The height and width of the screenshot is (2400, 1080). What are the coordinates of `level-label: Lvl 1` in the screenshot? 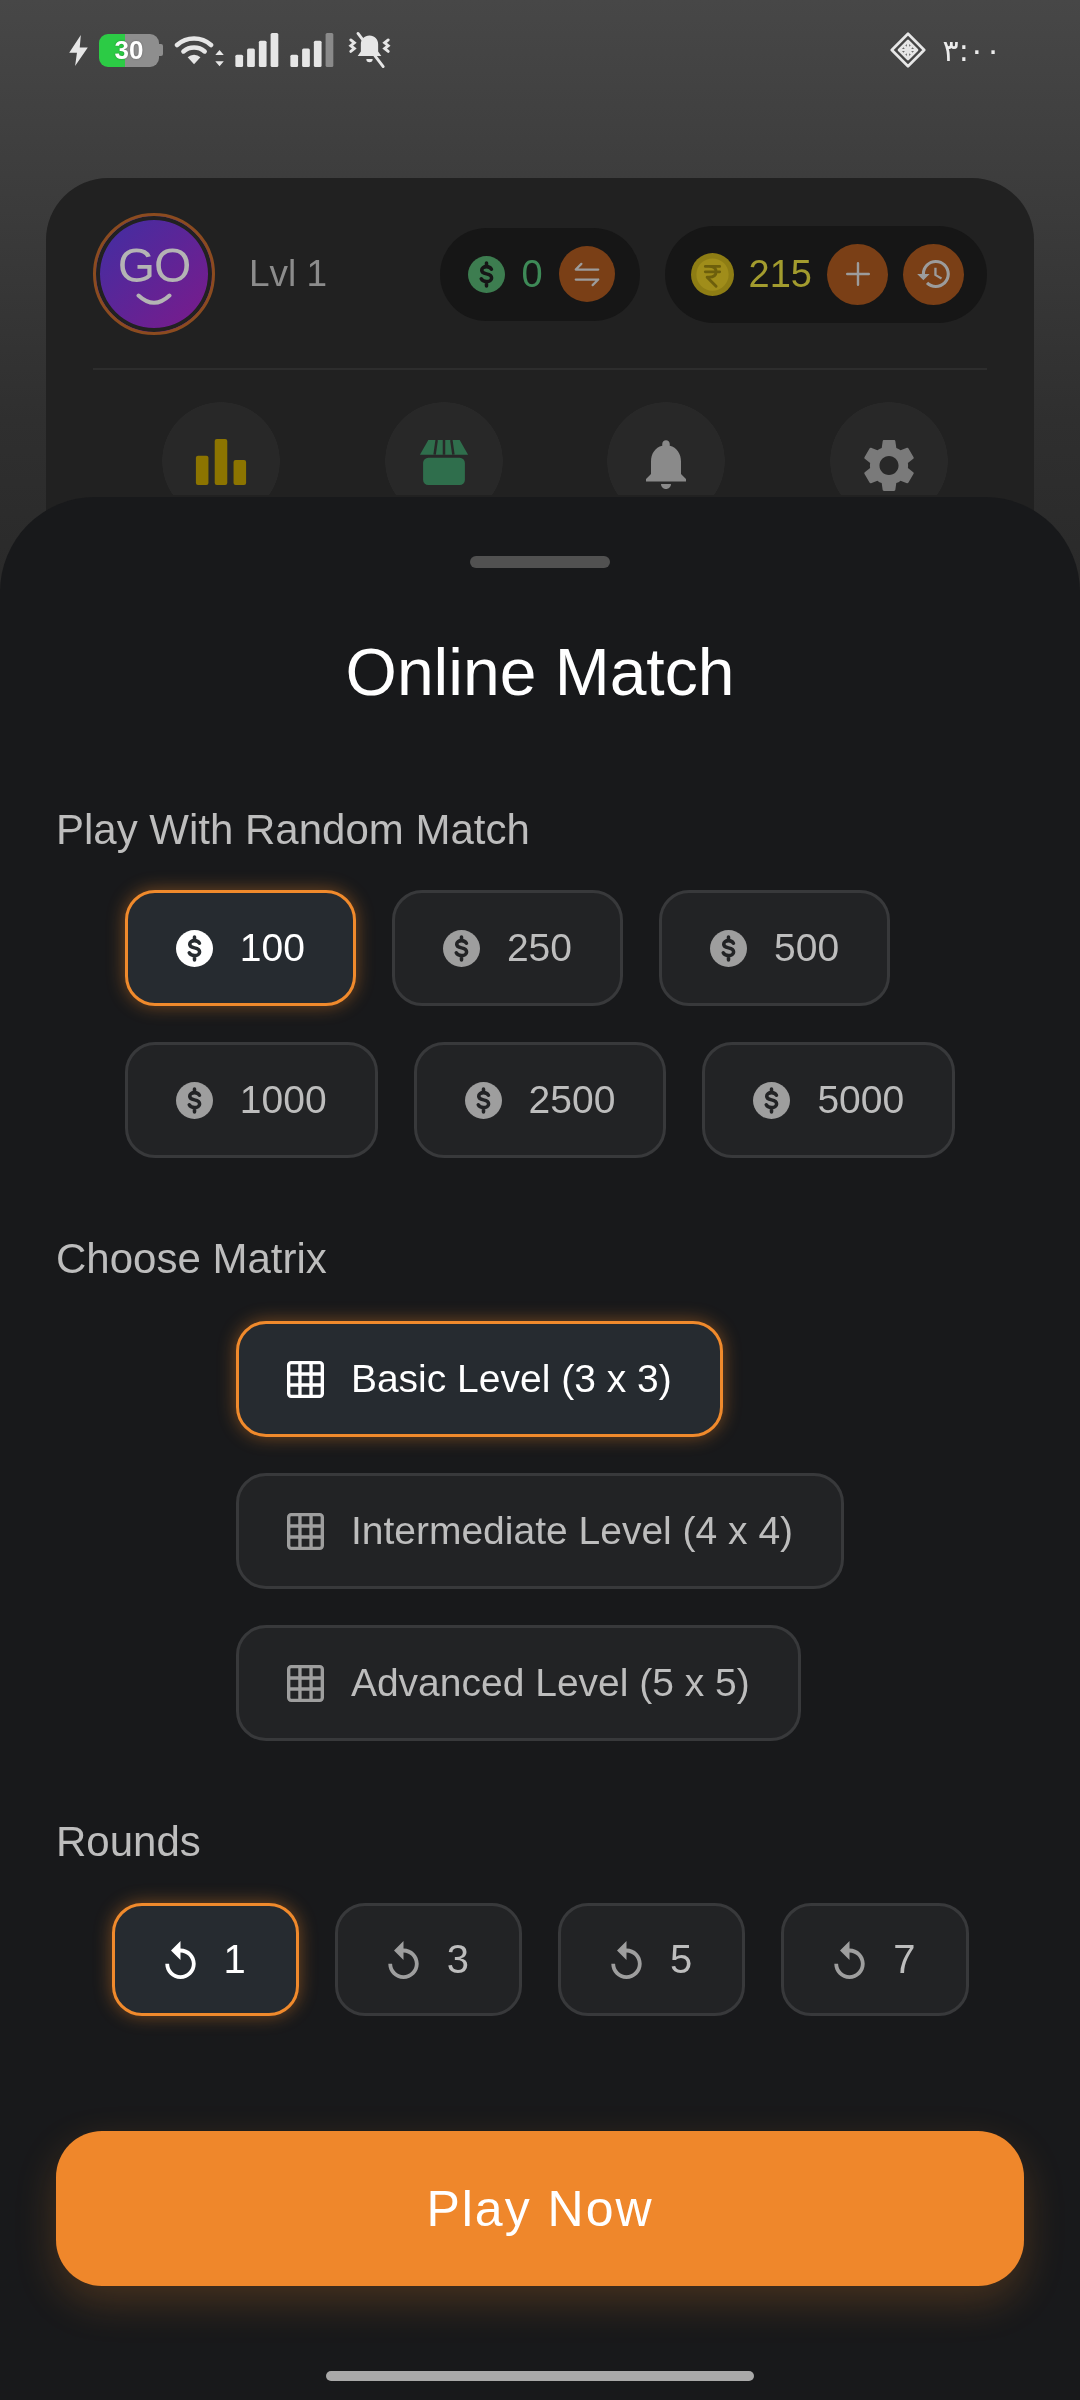 It's located at (288, 274).